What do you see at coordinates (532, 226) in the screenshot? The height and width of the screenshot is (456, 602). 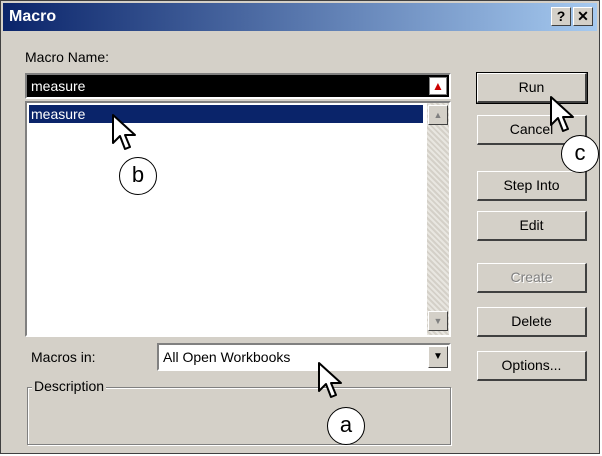 I see `edit-button: Edit` at bounding box center [532, 226].